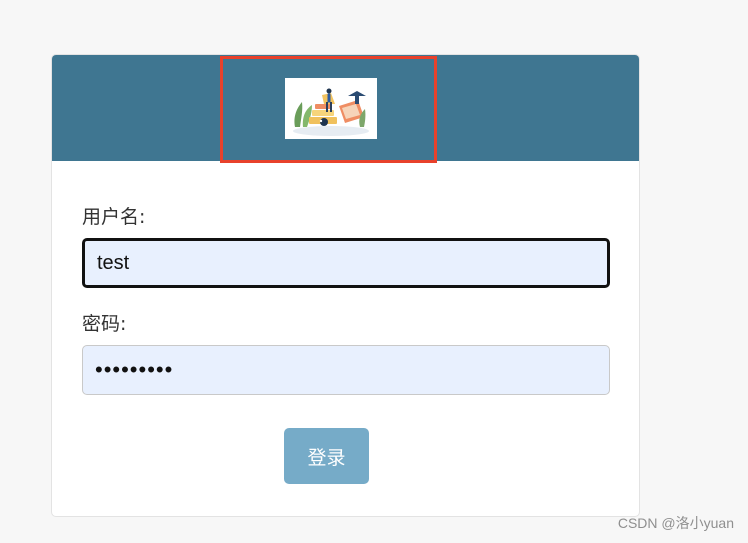 Image resolution: width=748 pixels, height=543 pixels. I want to click on password-label: 密码:, so click(104, 324).